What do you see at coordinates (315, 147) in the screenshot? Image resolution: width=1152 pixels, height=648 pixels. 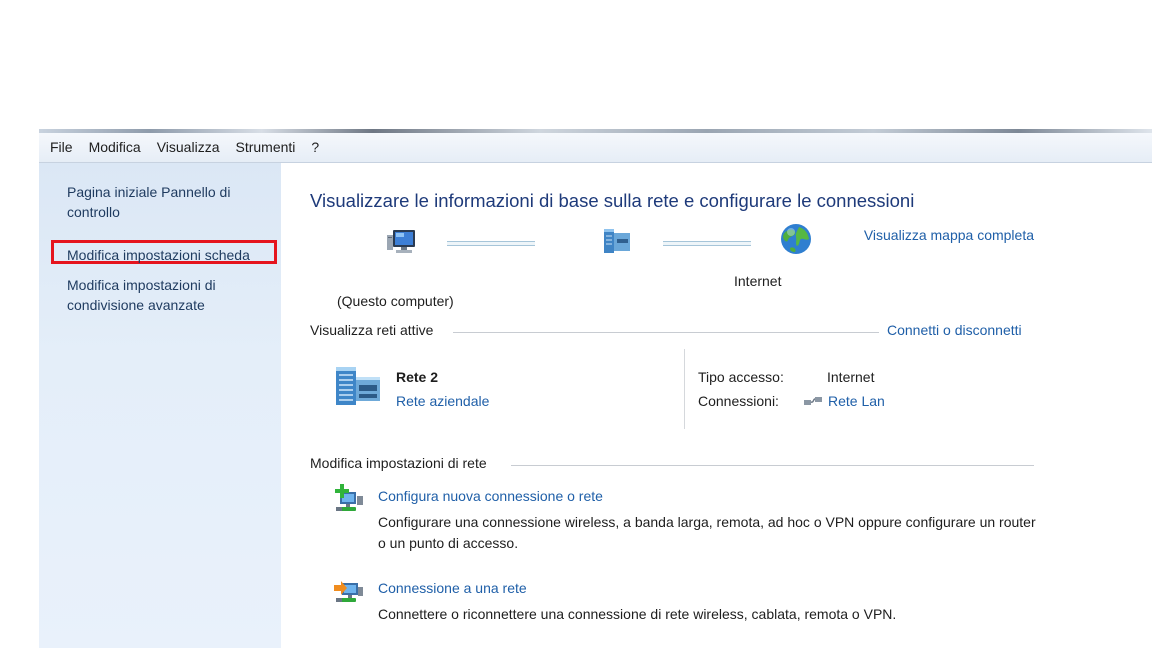 I see `menu-help: ?` at bounding box center [315, 147].